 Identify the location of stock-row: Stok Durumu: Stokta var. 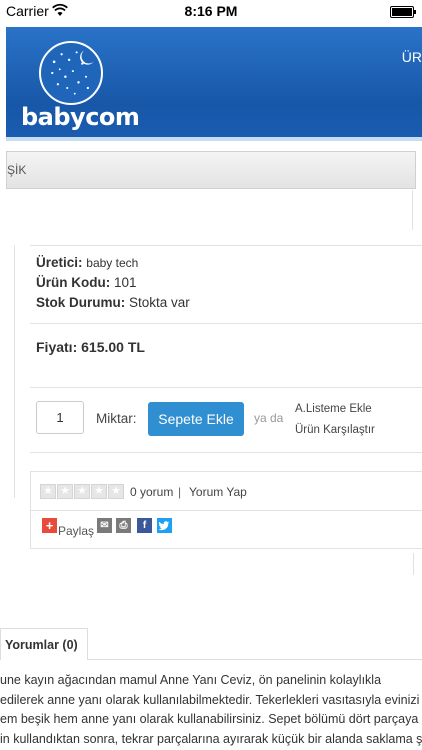
(113, 302).